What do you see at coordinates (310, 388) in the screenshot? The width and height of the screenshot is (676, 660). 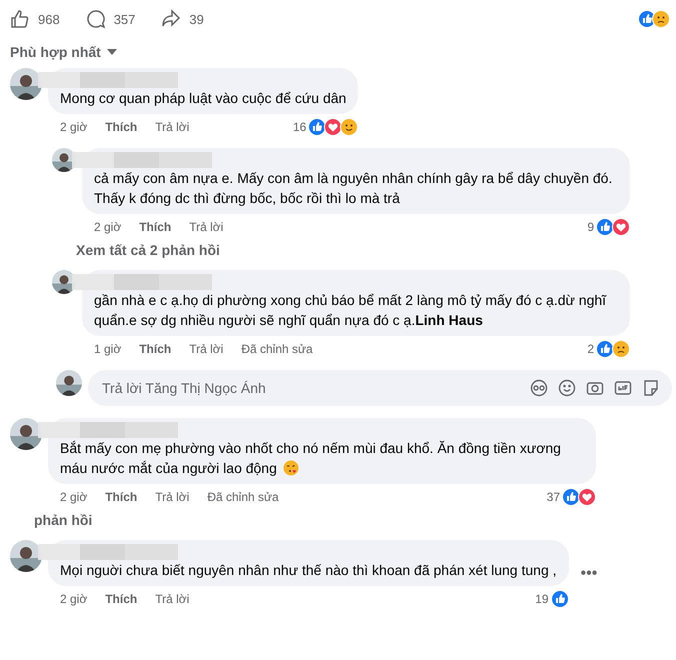 I see `reply-input-field: Trả lời Tăng Thị Ngọc Ánh` at bounding box center [310, 388].